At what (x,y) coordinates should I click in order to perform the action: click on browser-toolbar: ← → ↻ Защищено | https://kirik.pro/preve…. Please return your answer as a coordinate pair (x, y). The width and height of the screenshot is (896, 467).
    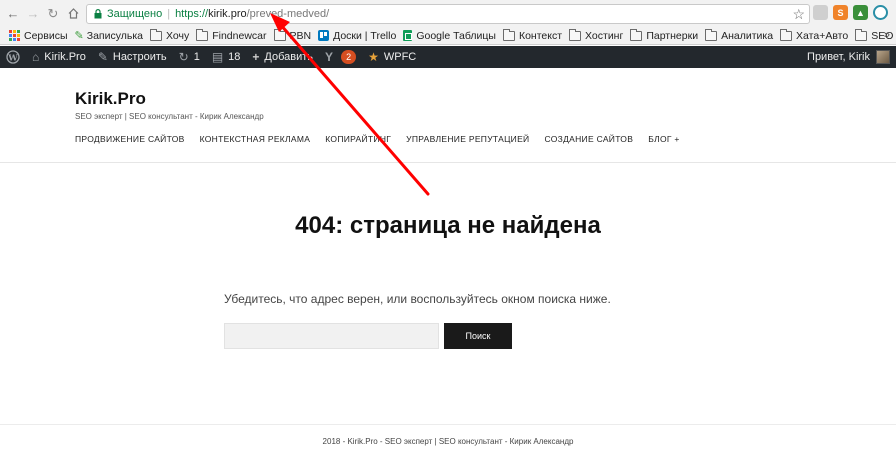
    Looking at the image, I should click on (448, 13).